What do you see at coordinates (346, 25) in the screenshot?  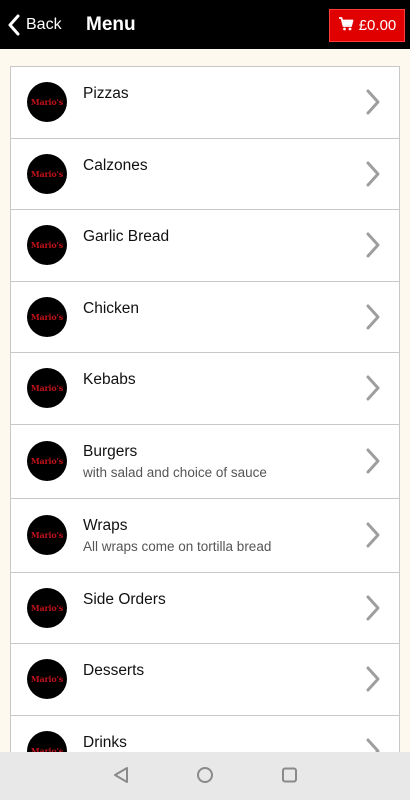 I see `cart-icon` at bounding box center [346, 25].